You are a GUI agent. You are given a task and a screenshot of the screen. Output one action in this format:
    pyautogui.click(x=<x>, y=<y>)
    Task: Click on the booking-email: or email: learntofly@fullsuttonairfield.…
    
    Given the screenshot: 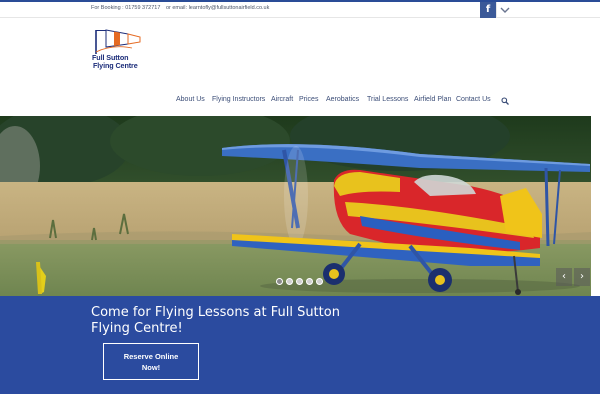 What is the action you would take?
    pyautogui.click(x=217, y=8)
    